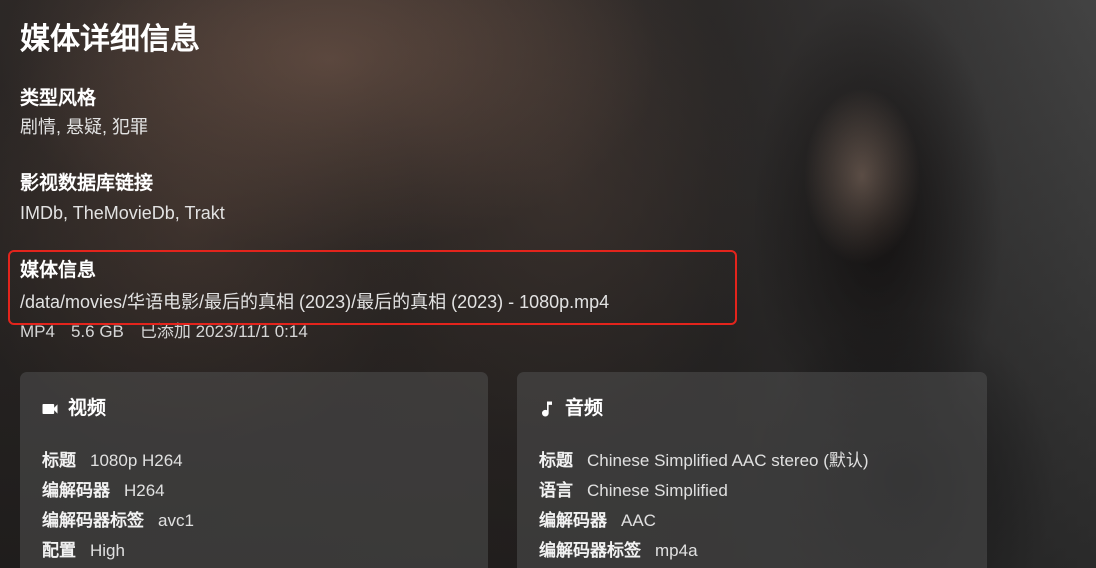  I want to click on imdb-link: IMDb, so click(41, 213).